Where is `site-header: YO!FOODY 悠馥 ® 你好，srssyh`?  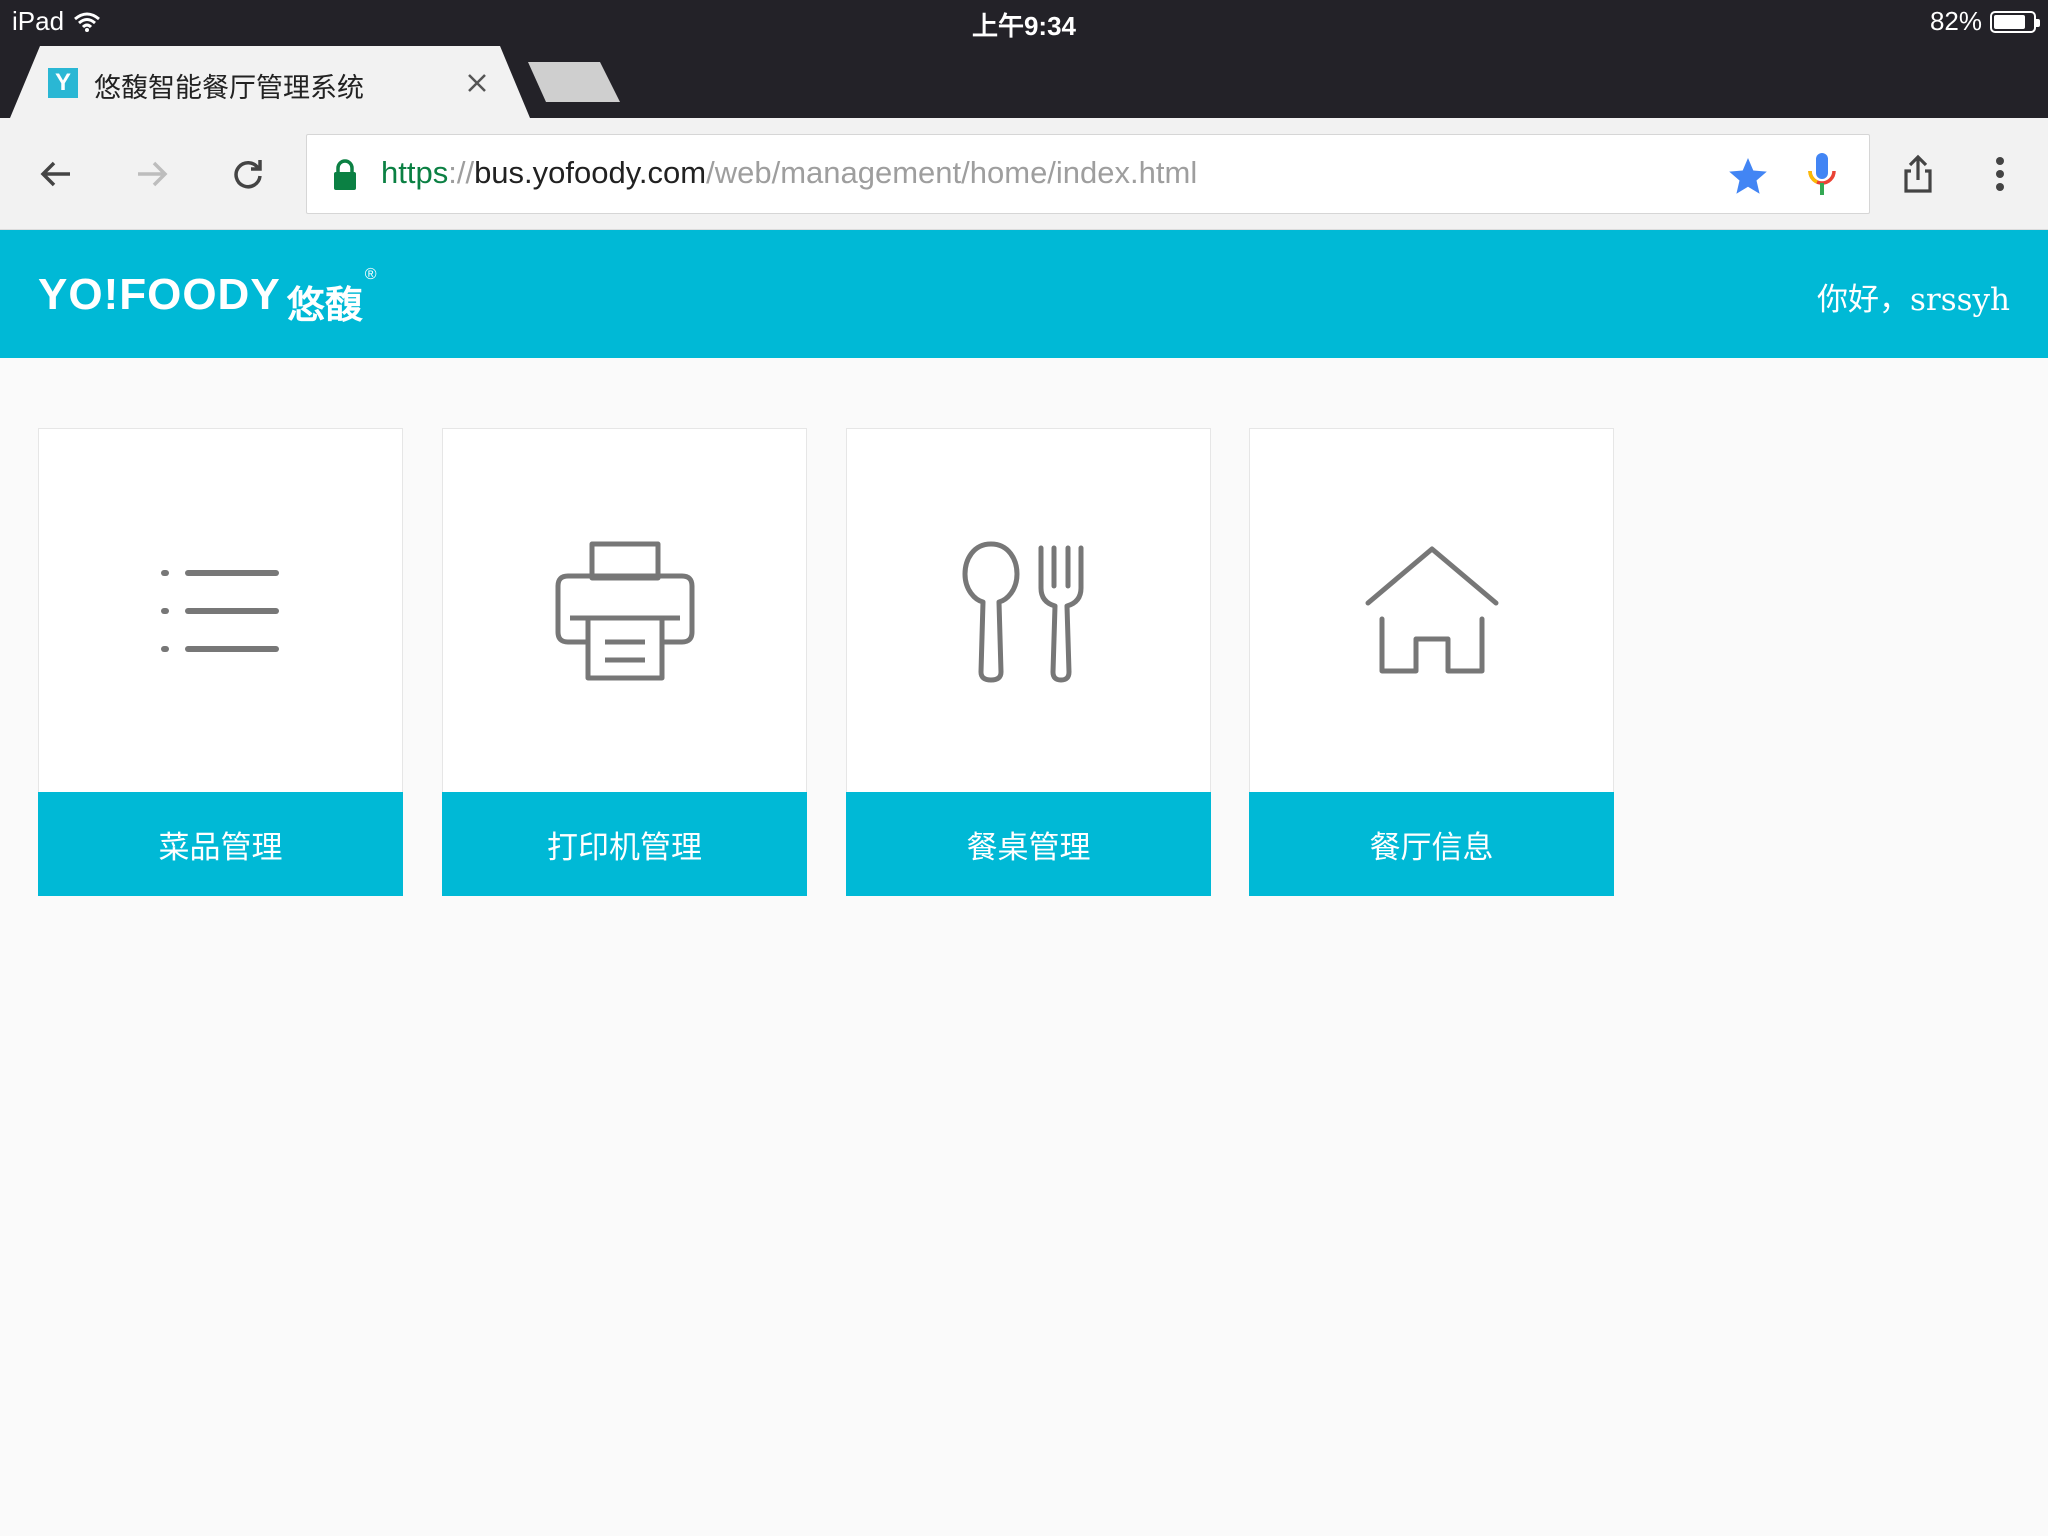
site-header: YO!FOODY 悠馥 ® 你好，srssyh is located at coordinates (1024, 294).